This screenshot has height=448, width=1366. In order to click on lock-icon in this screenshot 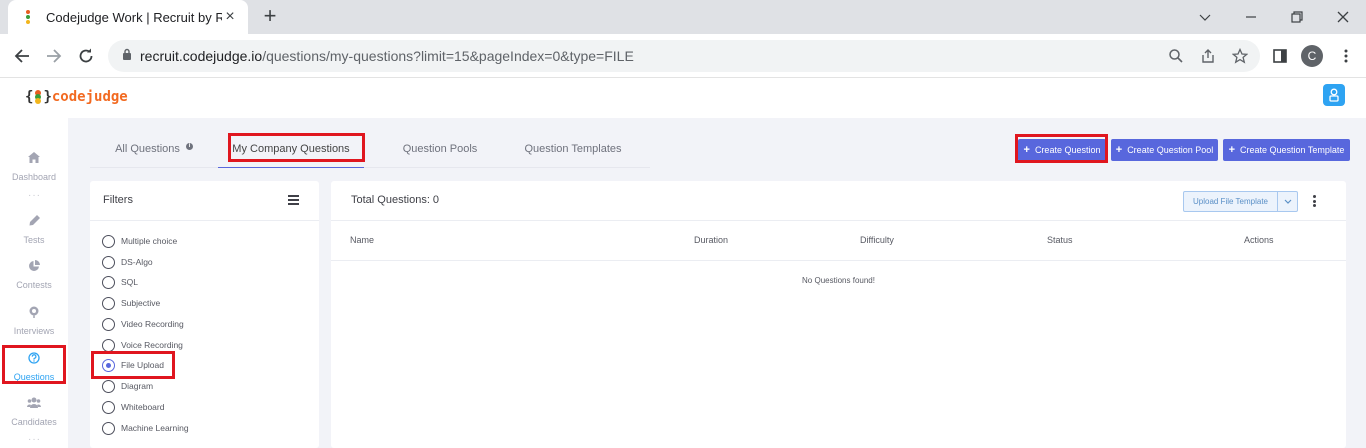, I will do `click(127, 56)`.